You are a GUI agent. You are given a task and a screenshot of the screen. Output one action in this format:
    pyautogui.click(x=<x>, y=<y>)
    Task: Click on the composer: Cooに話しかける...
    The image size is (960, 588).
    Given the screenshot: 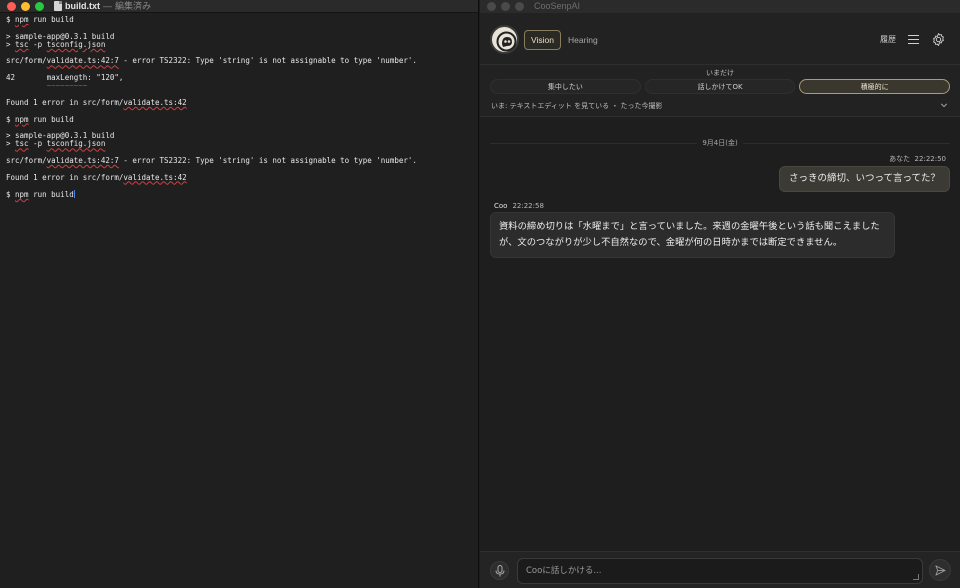 What is the action you would take?
    pyautogui.click(x=720, y=569)
    